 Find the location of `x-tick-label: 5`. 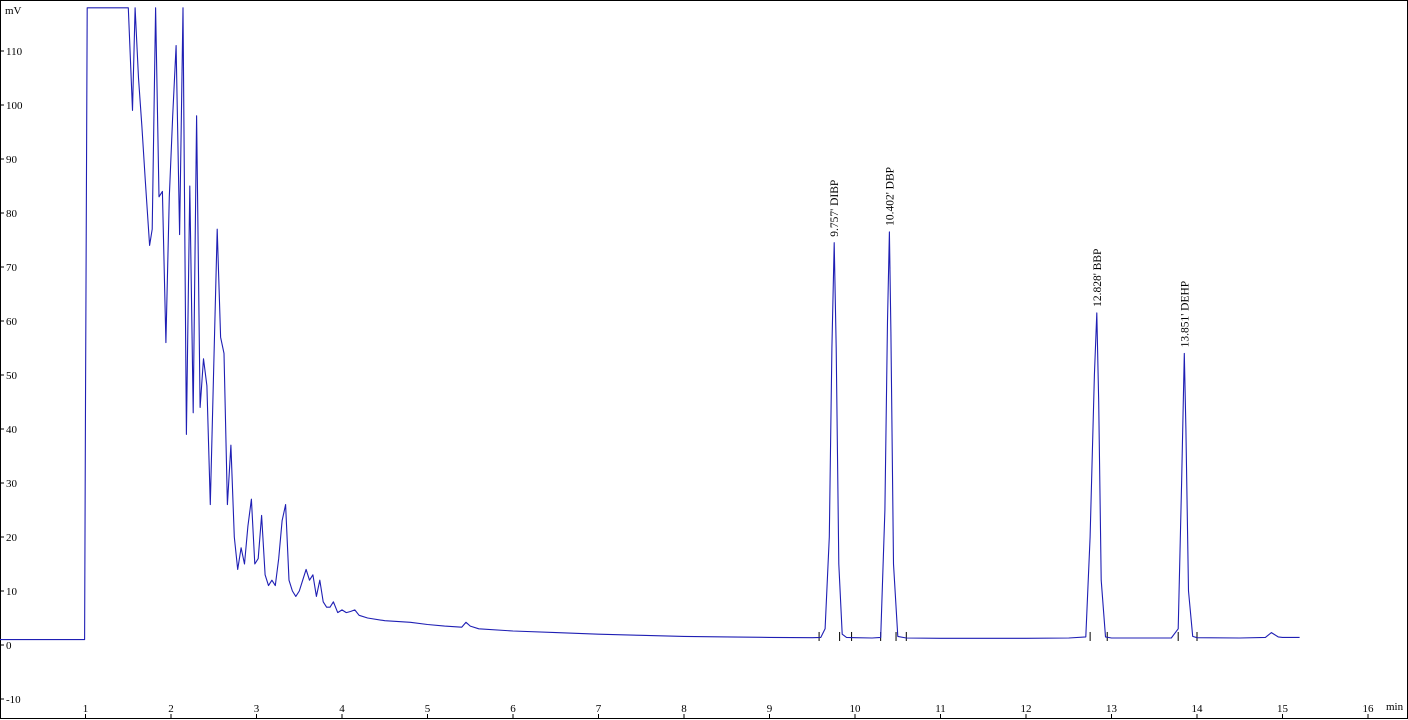

x-tick-label: 5 is located at coordinates (428, 709).